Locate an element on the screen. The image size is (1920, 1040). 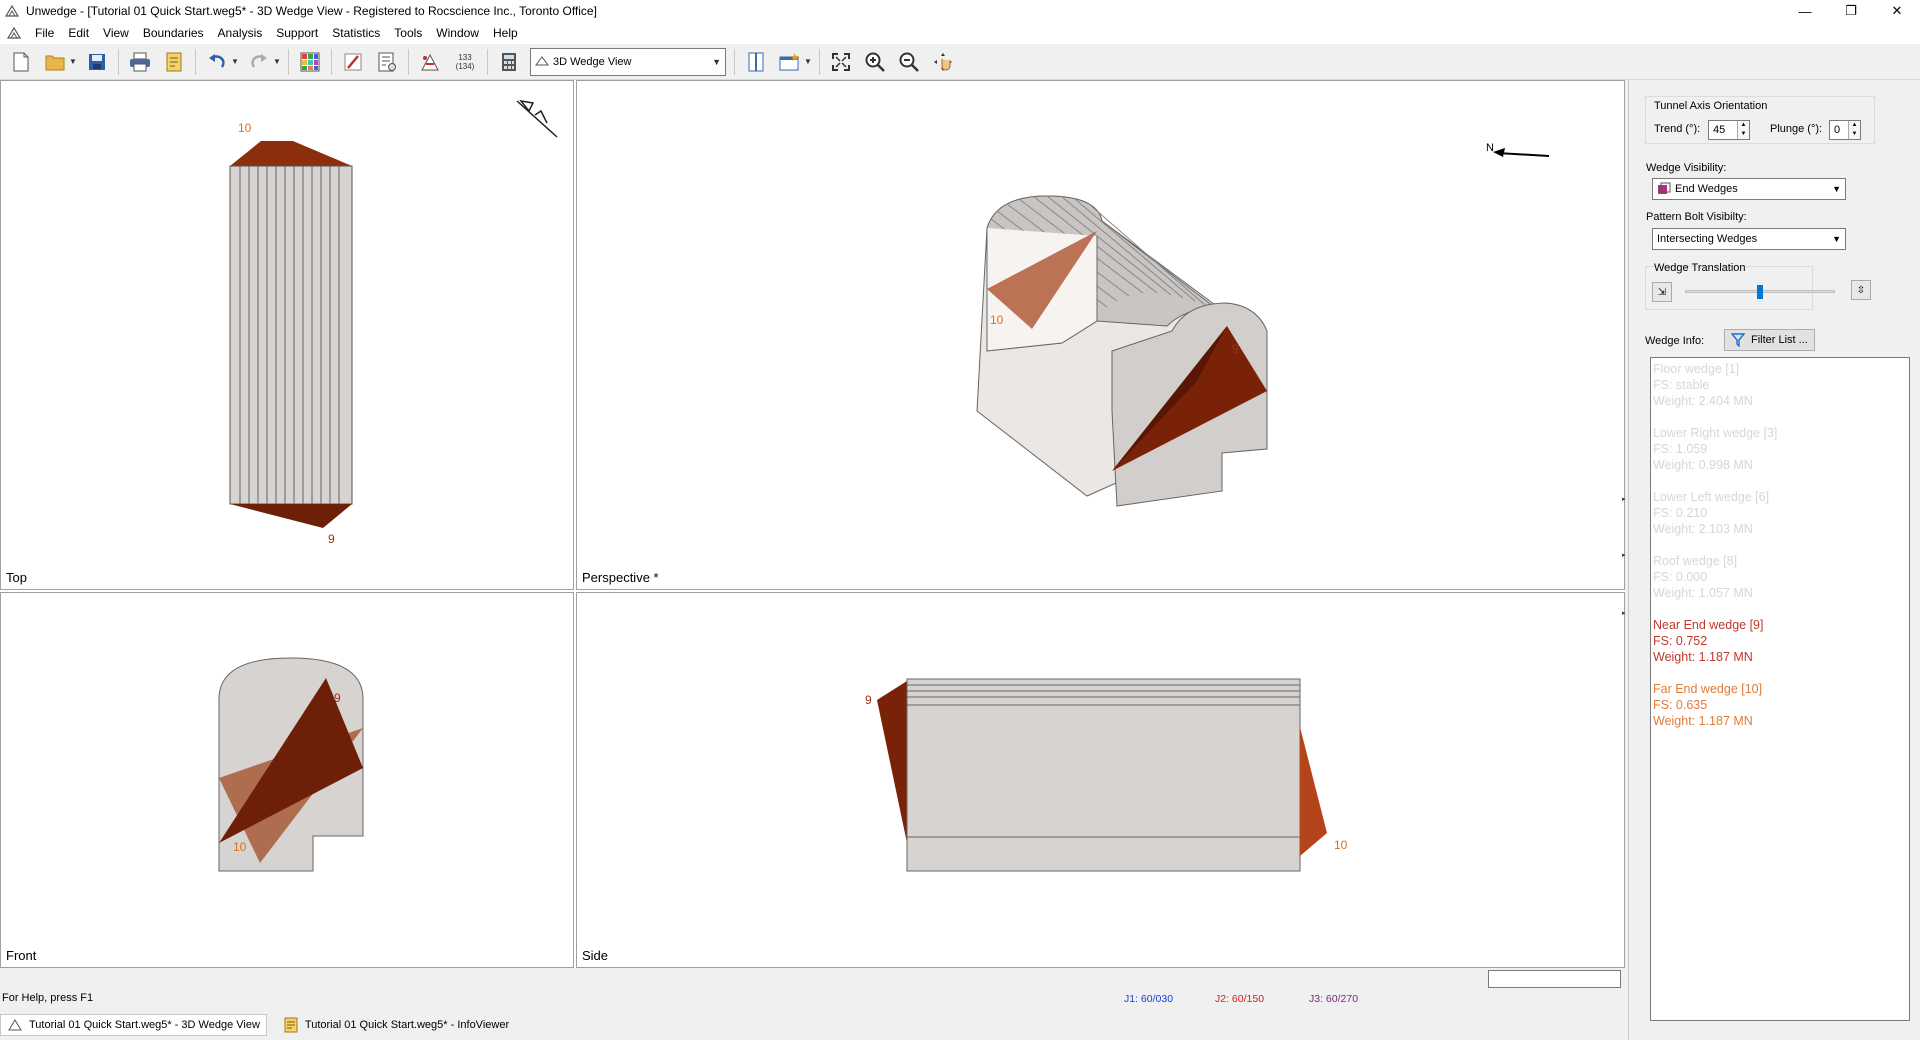
wedge-weight: Weight: 2.404 MN is located at coordinates (1703, 401).